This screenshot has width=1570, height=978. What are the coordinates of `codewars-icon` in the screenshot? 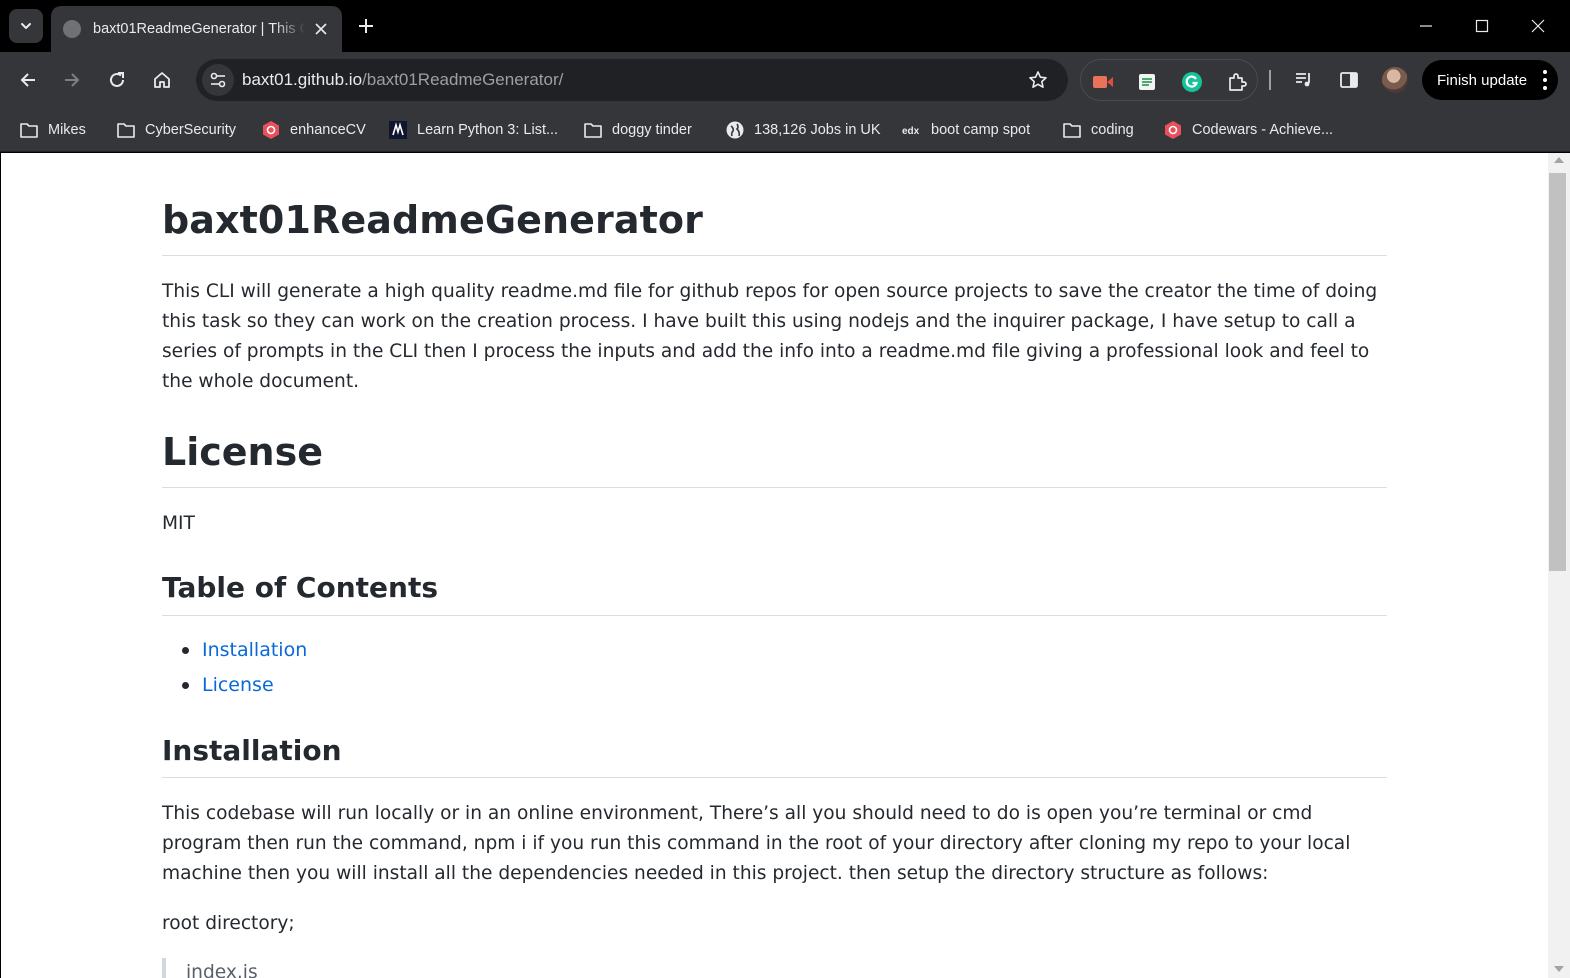 It's located at (1173, 130).